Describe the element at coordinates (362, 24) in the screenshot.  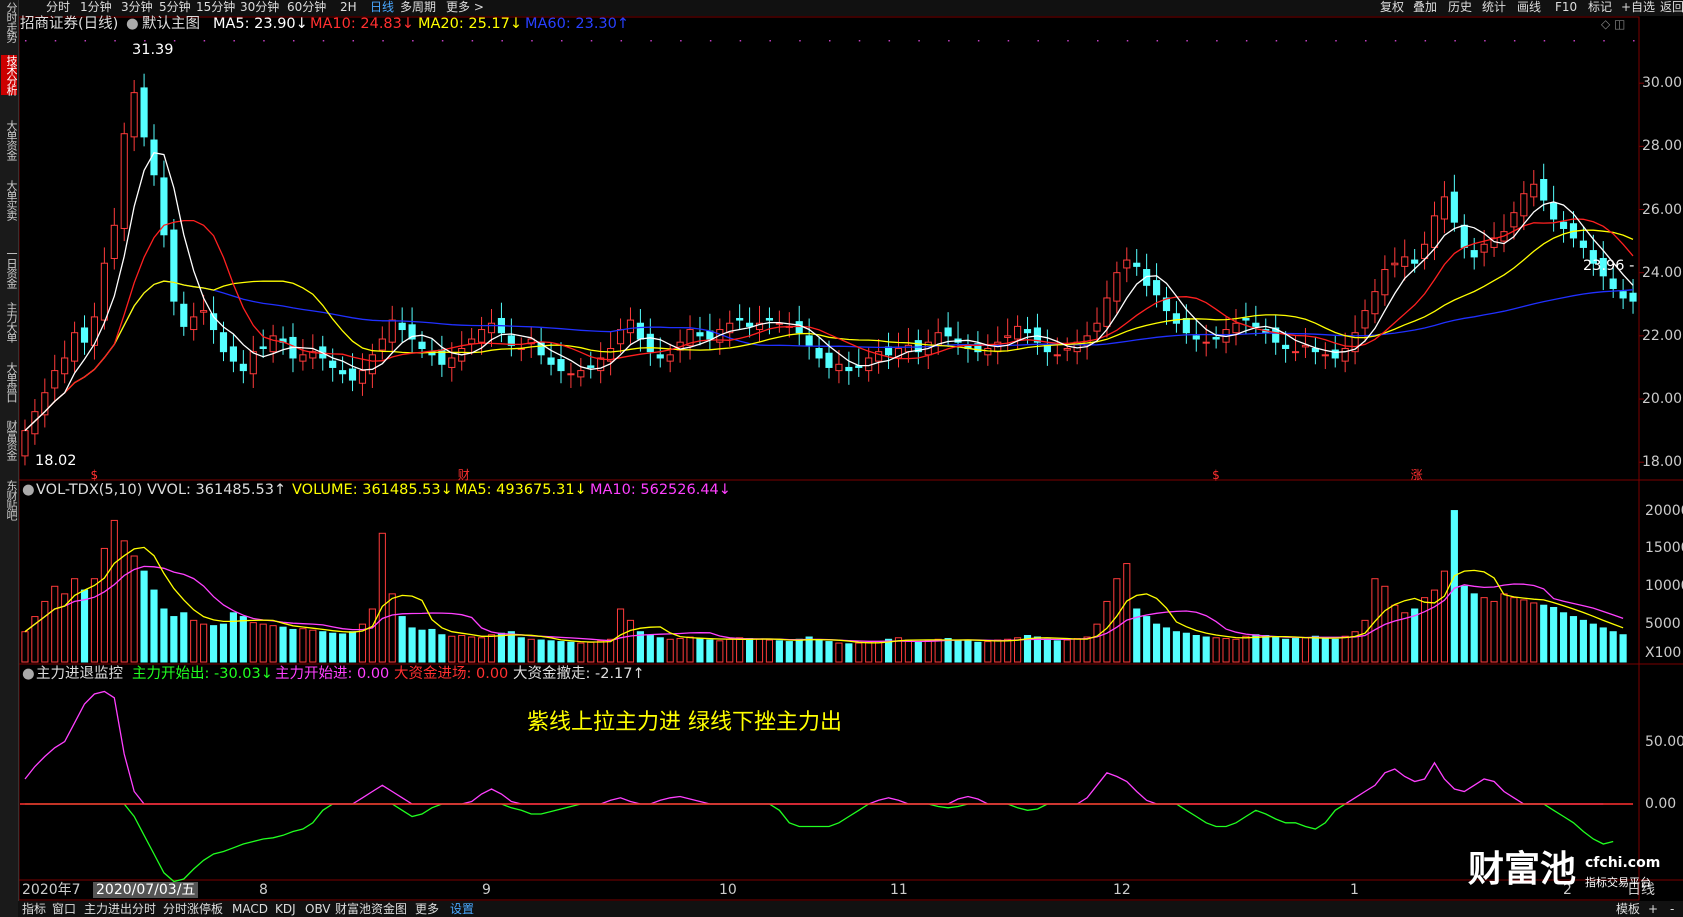
I see `ma10-label: MA10: 24.83↓` at that location.